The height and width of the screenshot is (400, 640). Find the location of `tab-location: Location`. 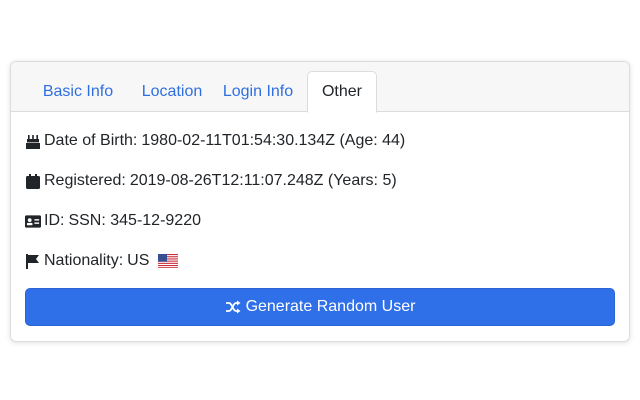

tab-location: Location is located at coordinates (172, 92).